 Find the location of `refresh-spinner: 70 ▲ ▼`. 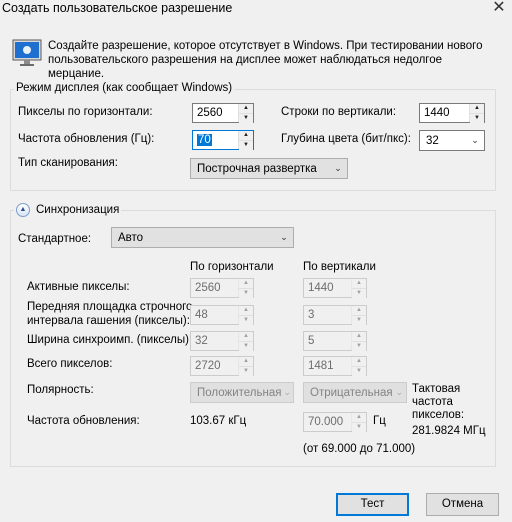

refresh-spinner: 70 ▲ ▼ is located at coordinates (223, 140).